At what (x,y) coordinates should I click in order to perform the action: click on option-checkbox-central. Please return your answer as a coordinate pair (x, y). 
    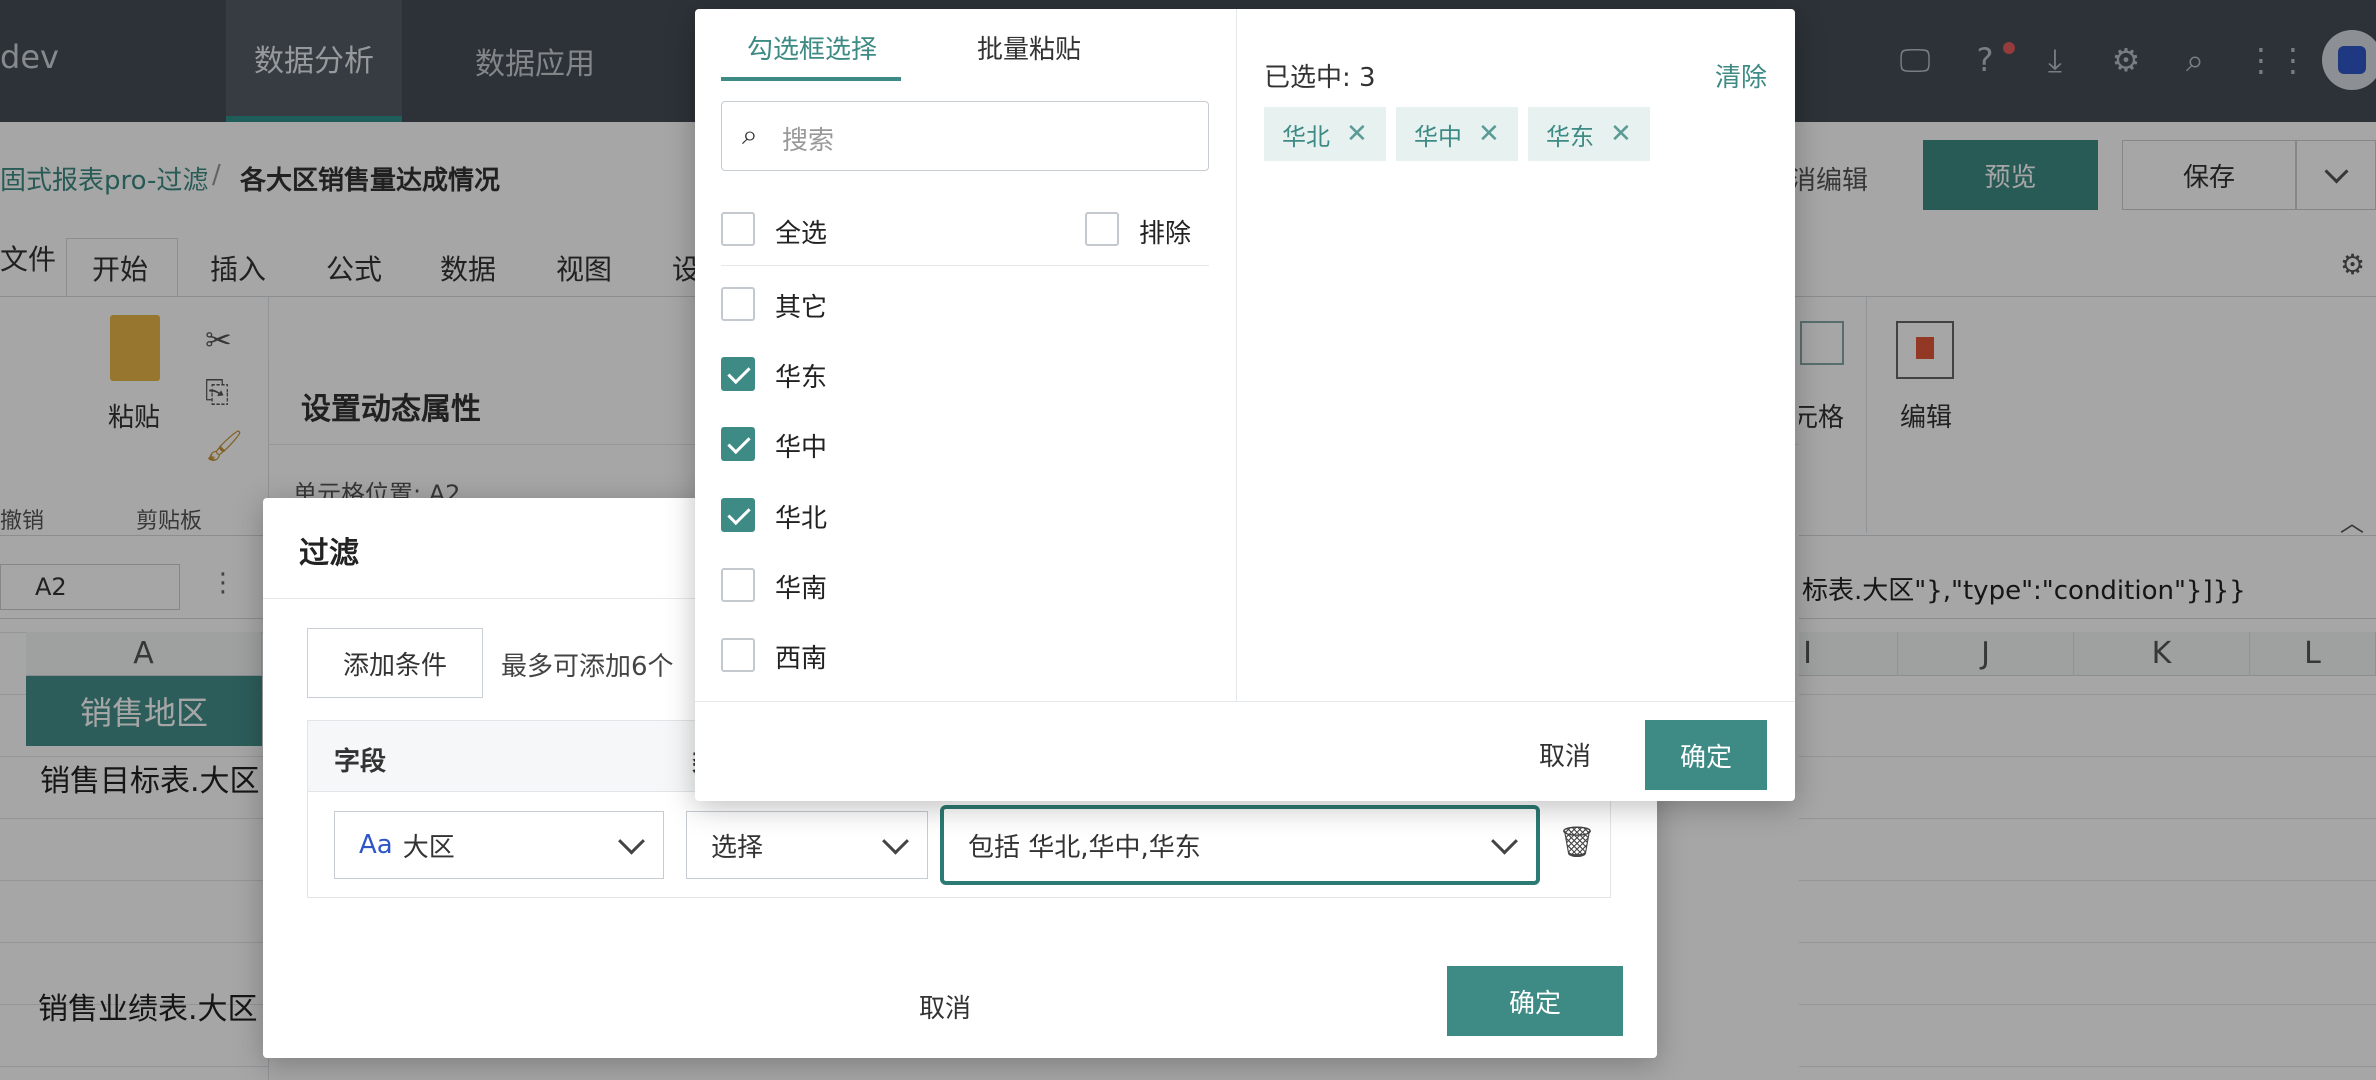
    Looking at the image, I should click on (738, 444).